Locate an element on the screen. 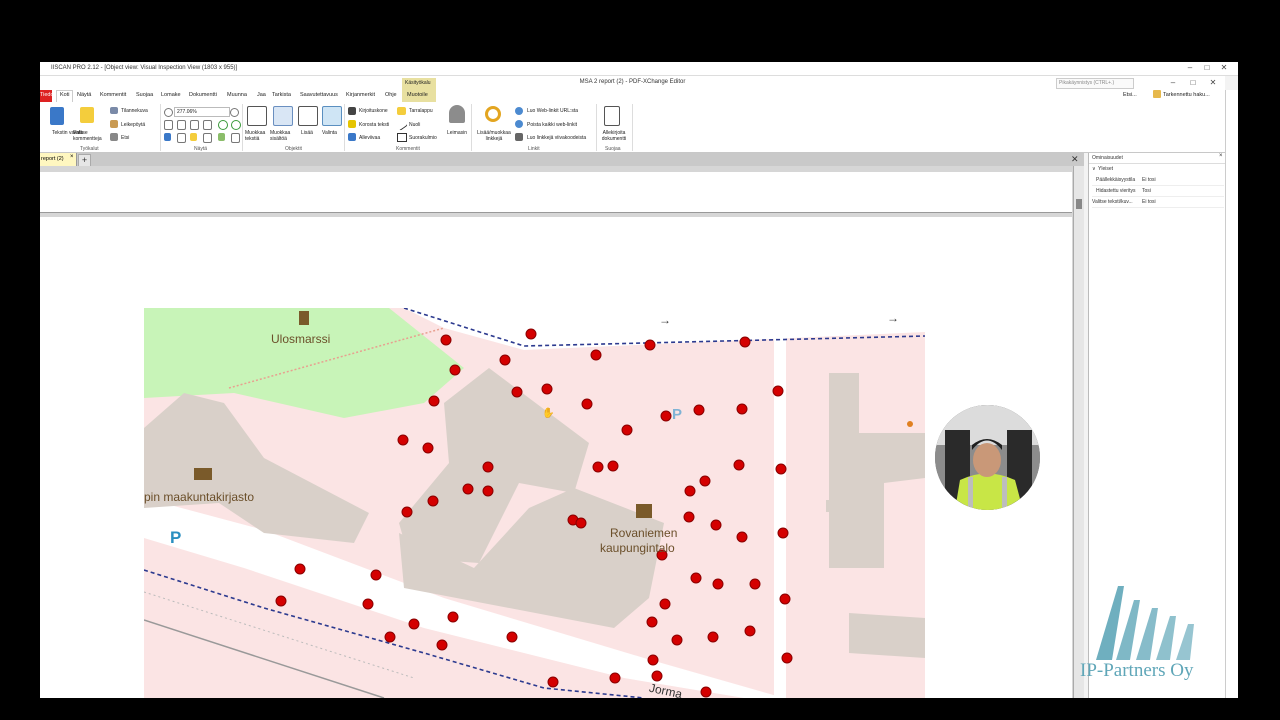  find-icon is located at coordinates (114, 137).